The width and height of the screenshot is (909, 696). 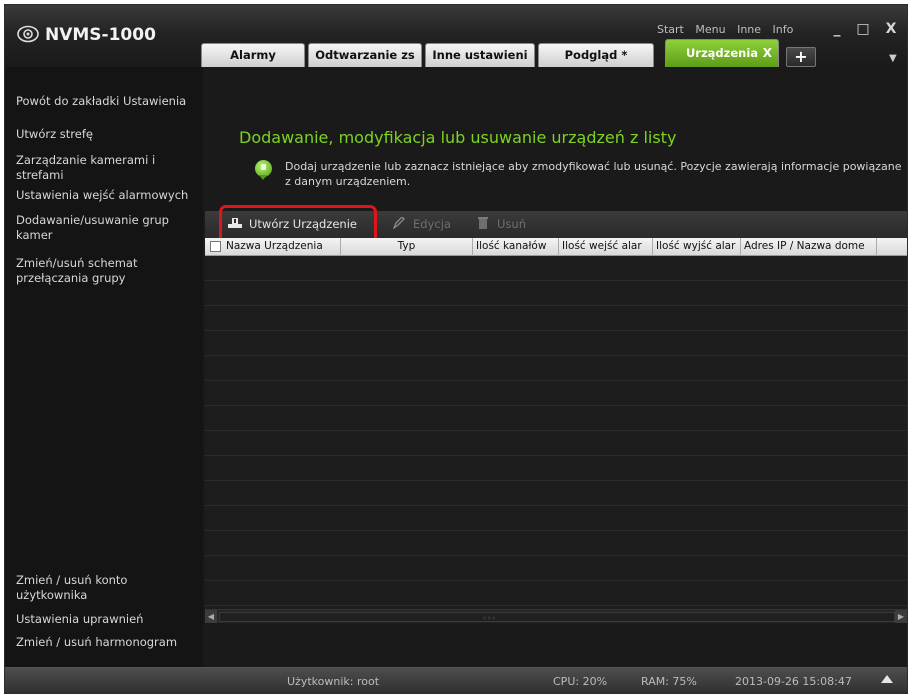 I want to click on tab-label: Alarmy, so click(x=253, y=55).